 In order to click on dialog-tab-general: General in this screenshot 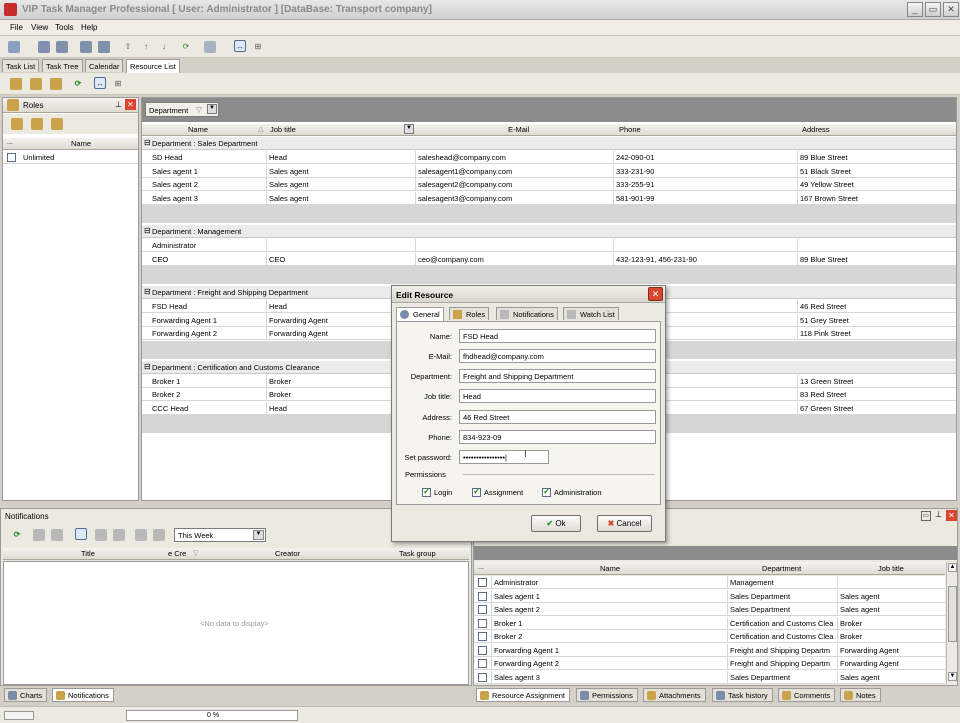, I will do `click(420, 314)`.